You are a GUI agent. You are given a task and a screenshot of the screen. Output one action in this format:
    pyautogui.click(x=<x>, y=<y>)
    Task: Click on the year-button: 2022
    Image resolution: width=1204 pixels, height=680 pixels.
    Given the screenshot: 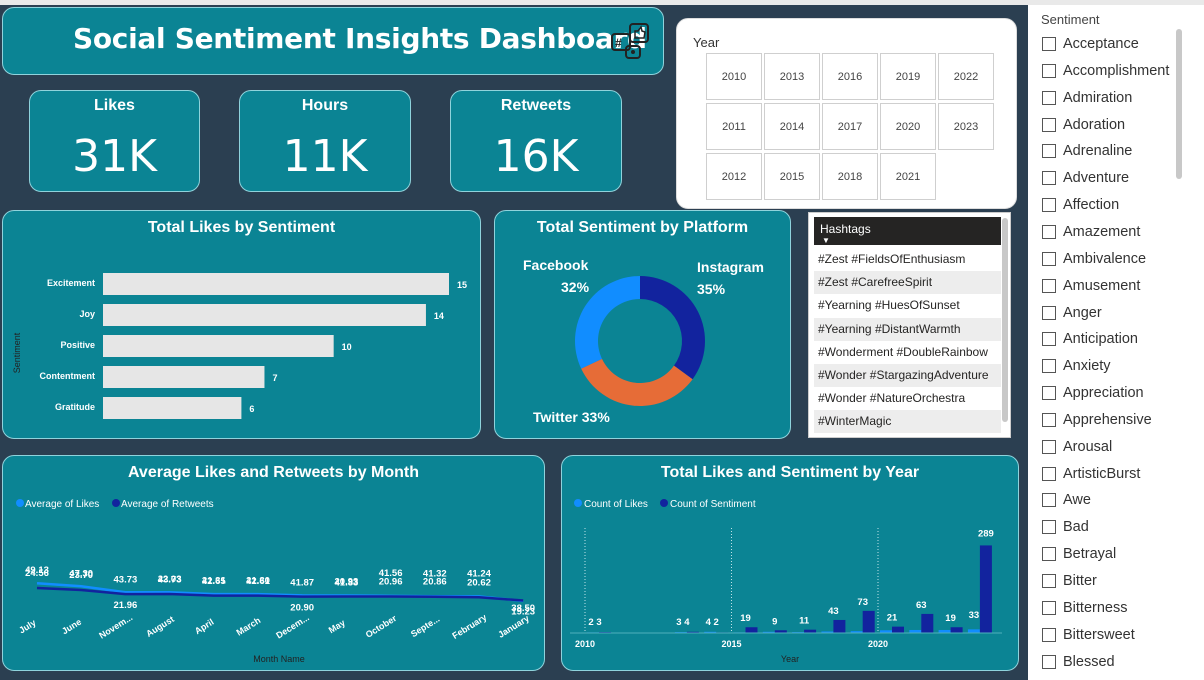 What is the action you would take?
    pyautogui.click(x=966, y=76)
    